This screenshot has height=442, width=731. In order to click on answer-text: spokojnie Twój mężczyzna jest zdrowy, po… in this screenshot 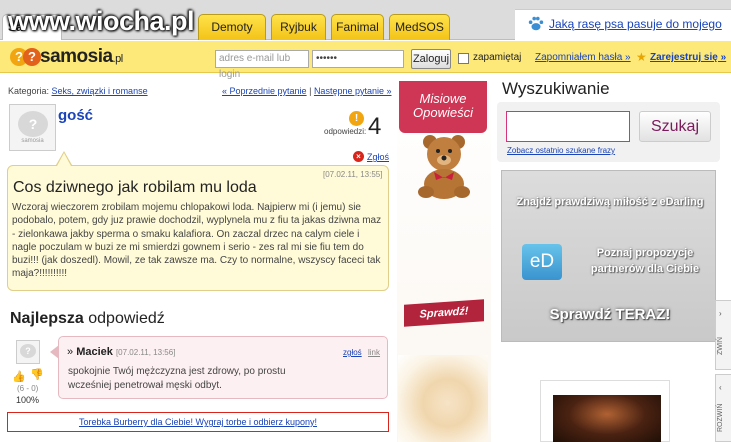, I will do `click(177, 378)`.